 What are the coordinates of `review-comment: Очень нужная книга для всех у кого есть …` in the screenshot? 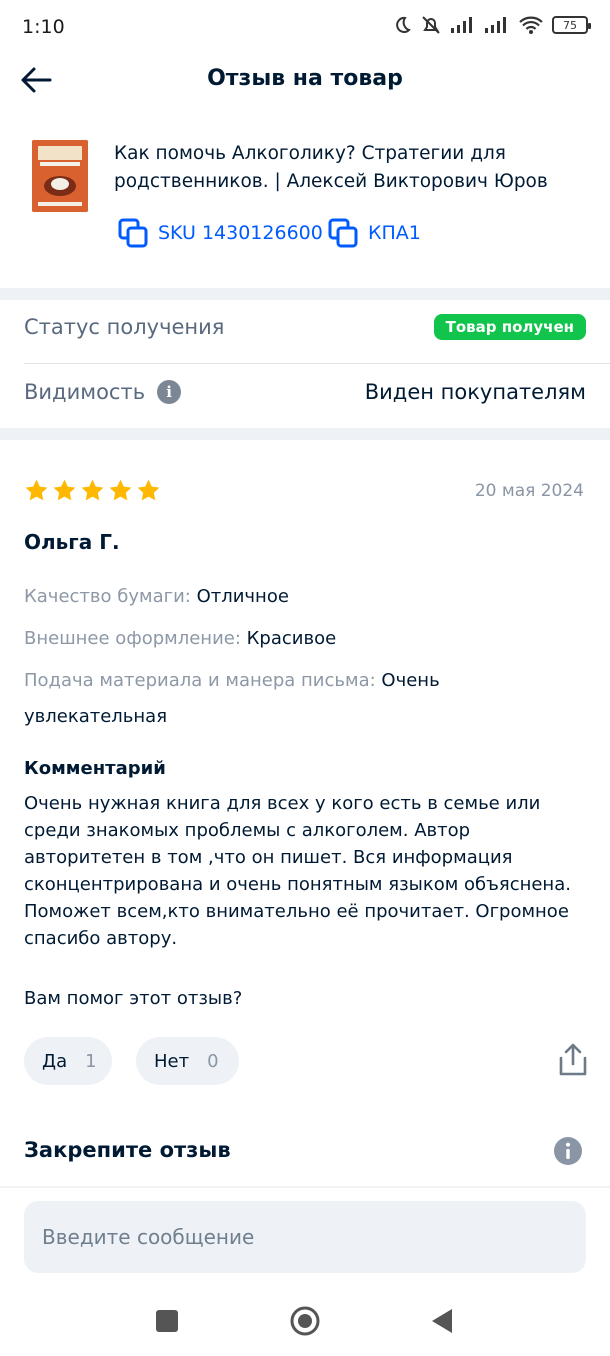 It's located at (297, 871).